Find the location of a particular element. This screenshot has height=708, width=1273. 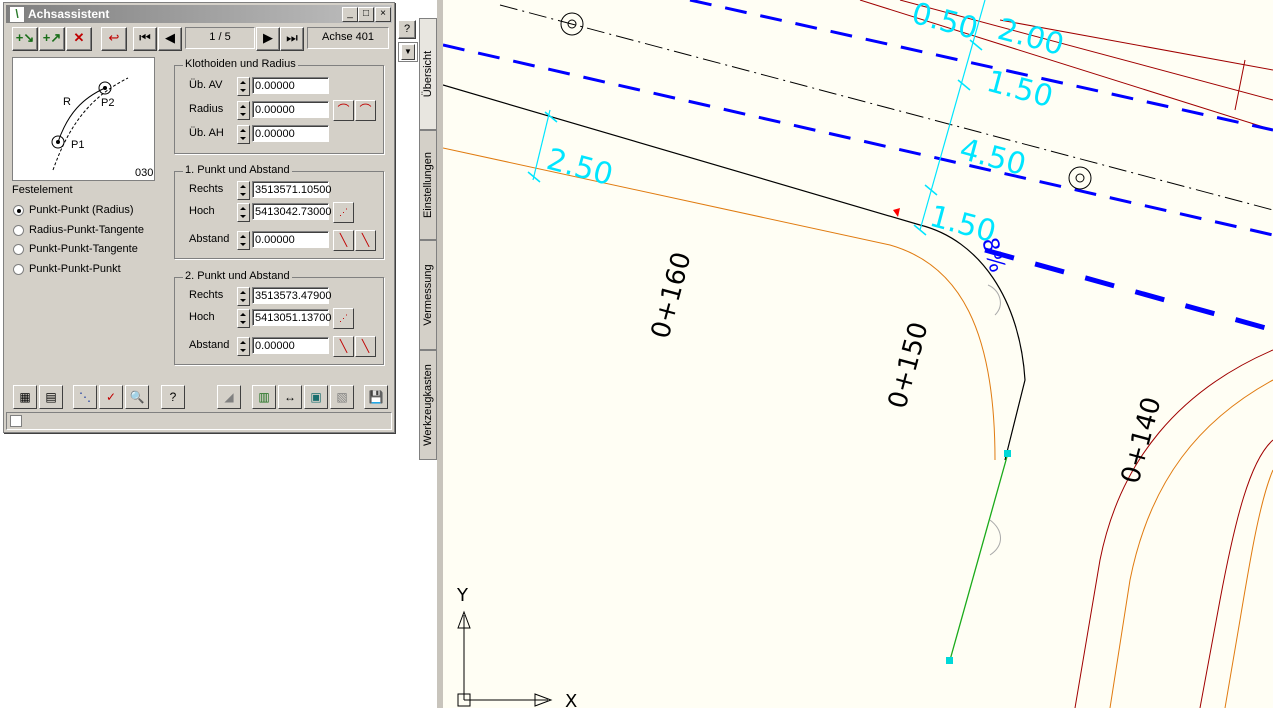

minimize-button: _ is located at coordinates (350, 14).